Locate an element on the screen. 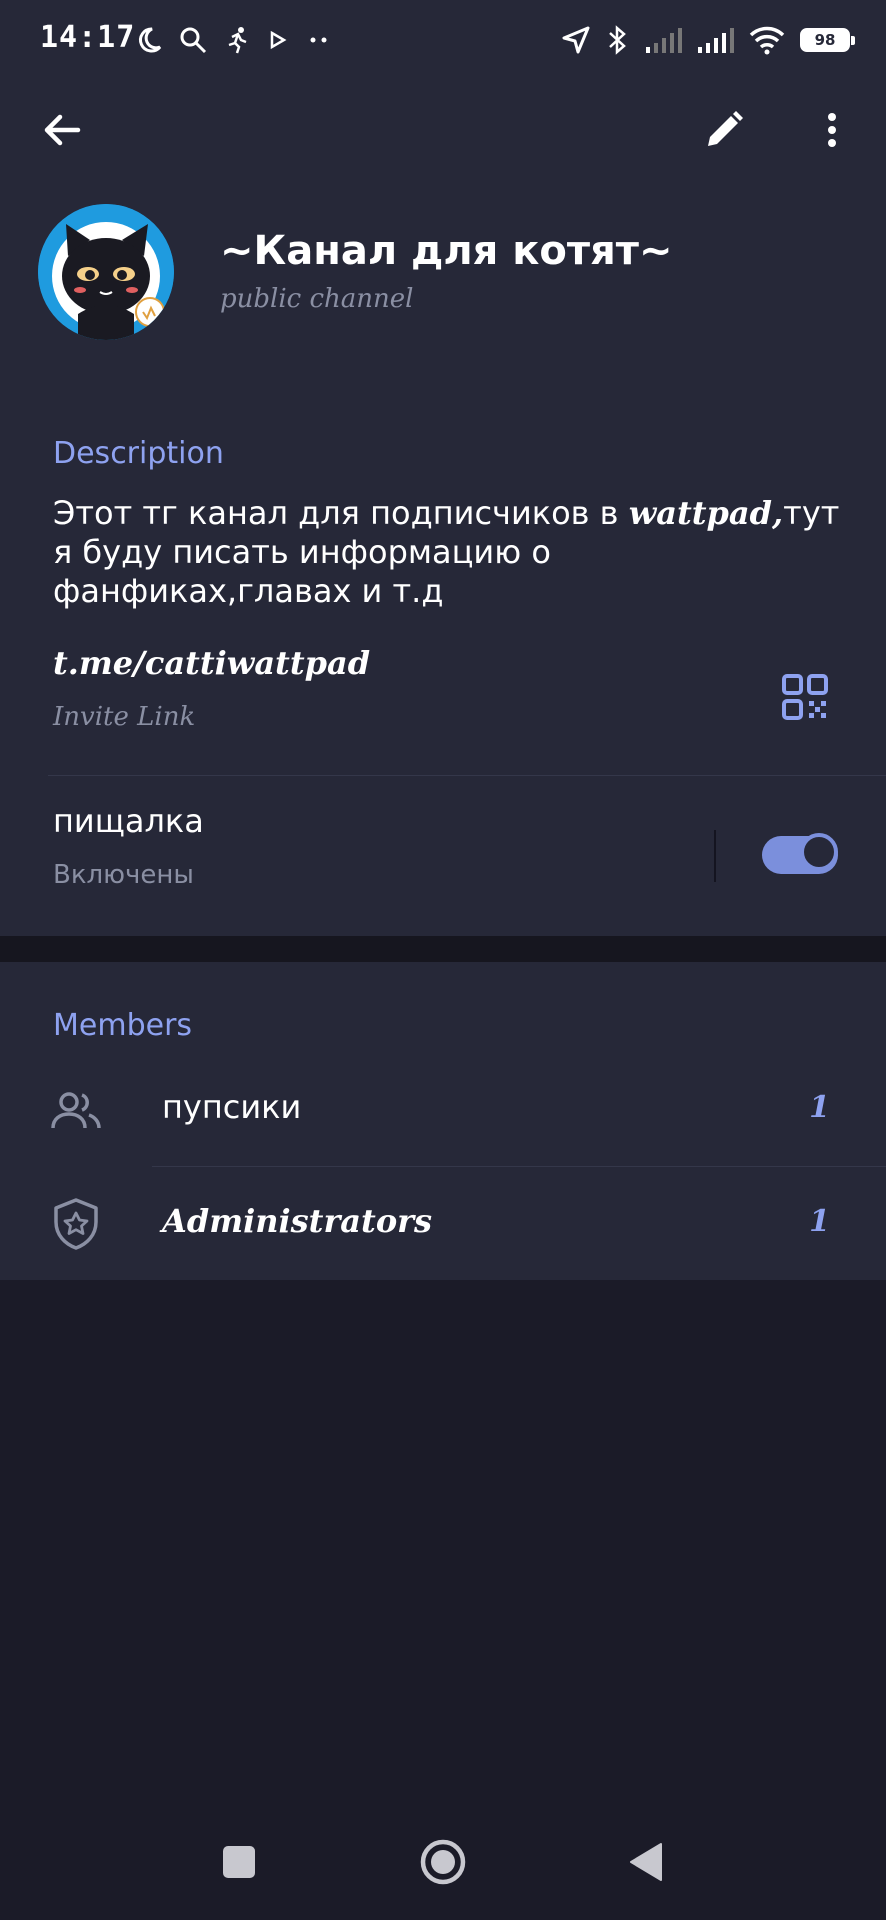 This screenshot has width=886, height=1920. channel-title: ~Канал для котят~ is located at coordinates (446, 251).